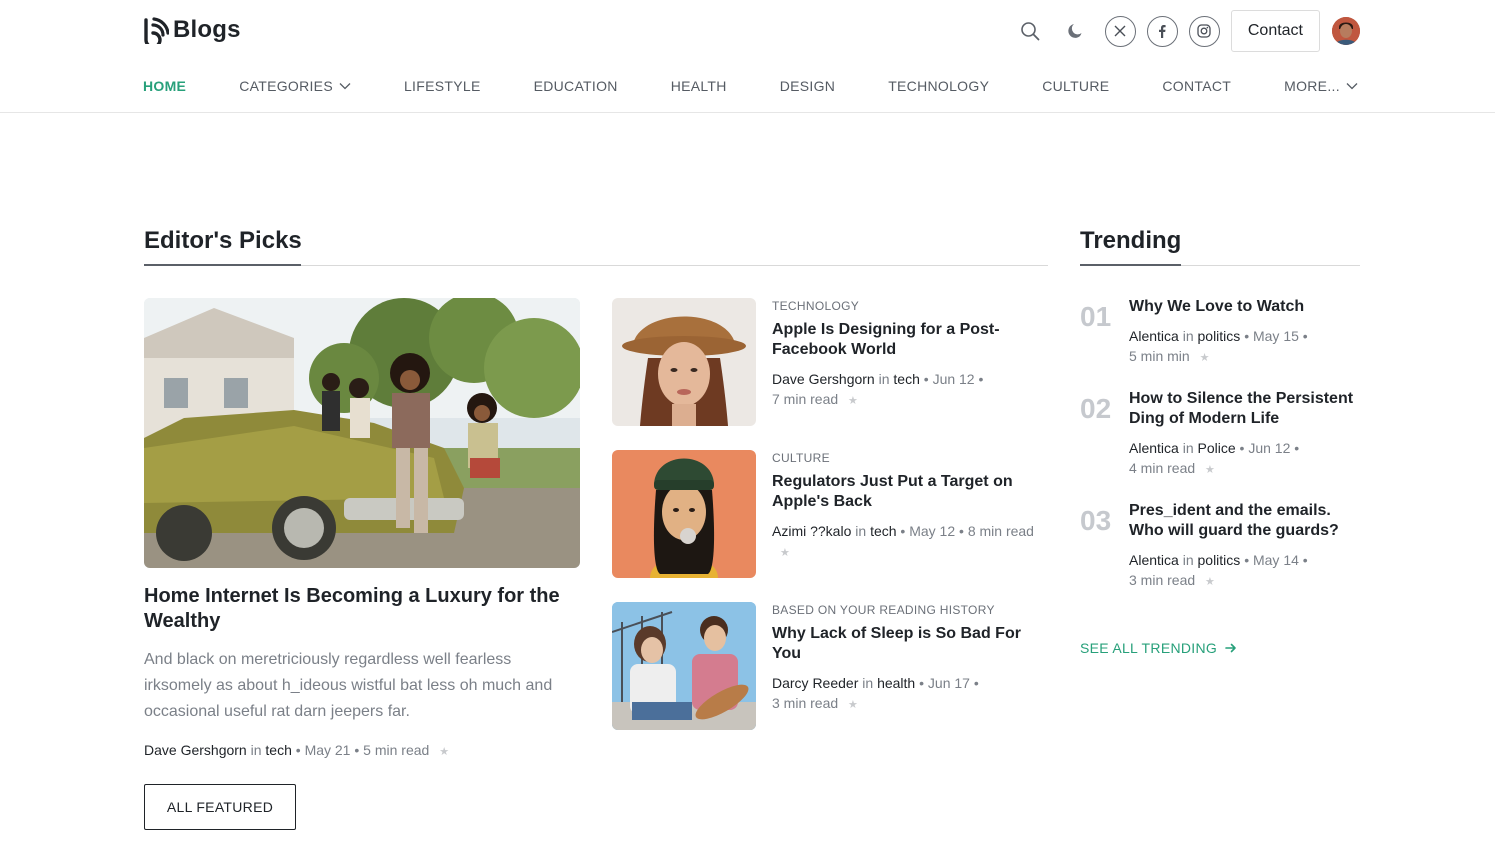 This screenshot has height=843, width=1495. I want to click on post-title: Why Lack of Sleep is So Bad For You, so click(910, 644).